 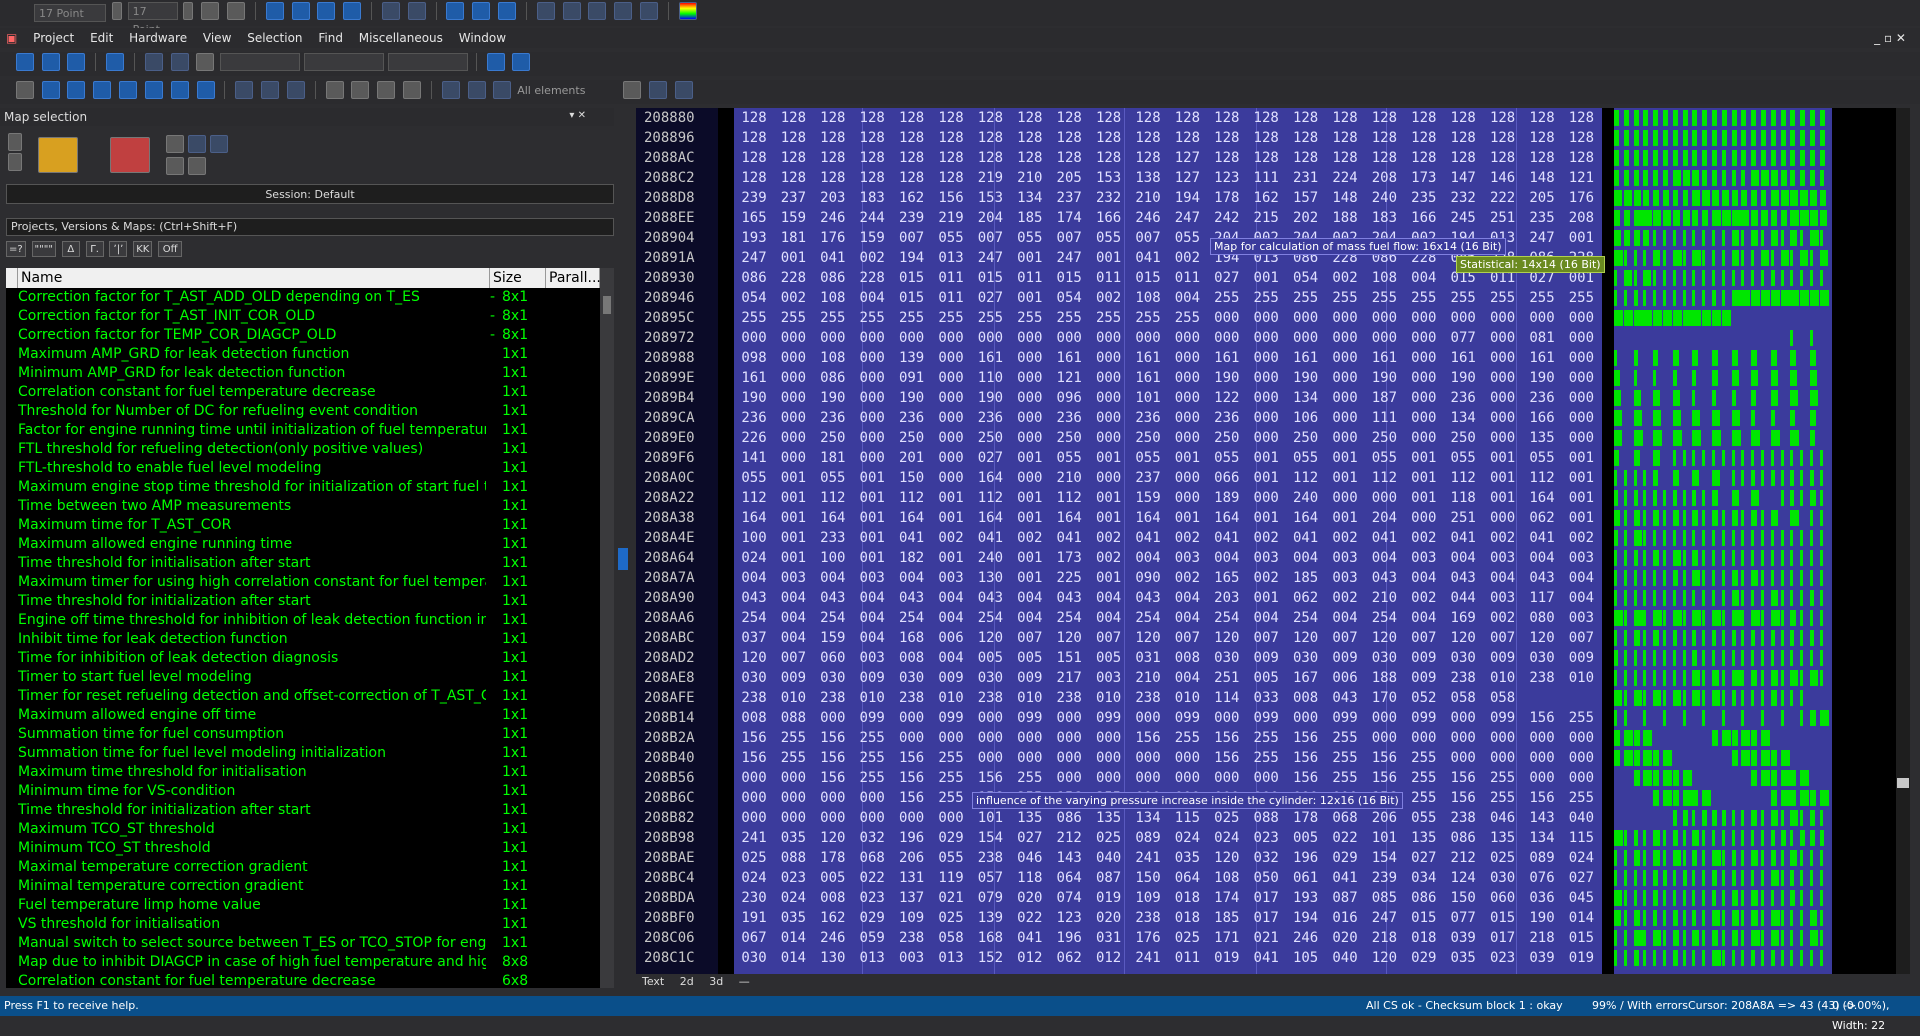 What do you see at coordinates (1503, 698) in the screenshot?
I see `hex-cell: 058` at bounding box center [1503, 698].